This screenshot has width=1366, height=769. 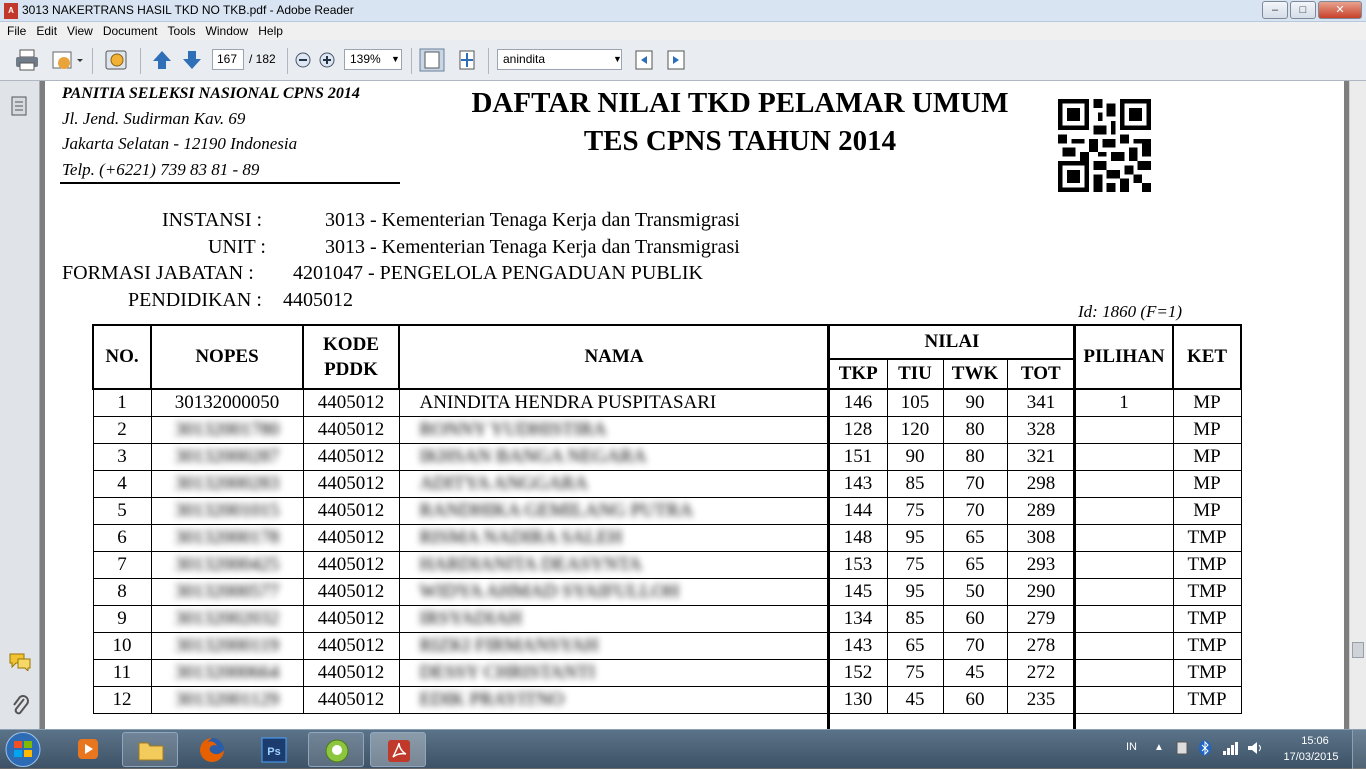 I want to click on close-button: ✕, so click(x=1340, y=10).